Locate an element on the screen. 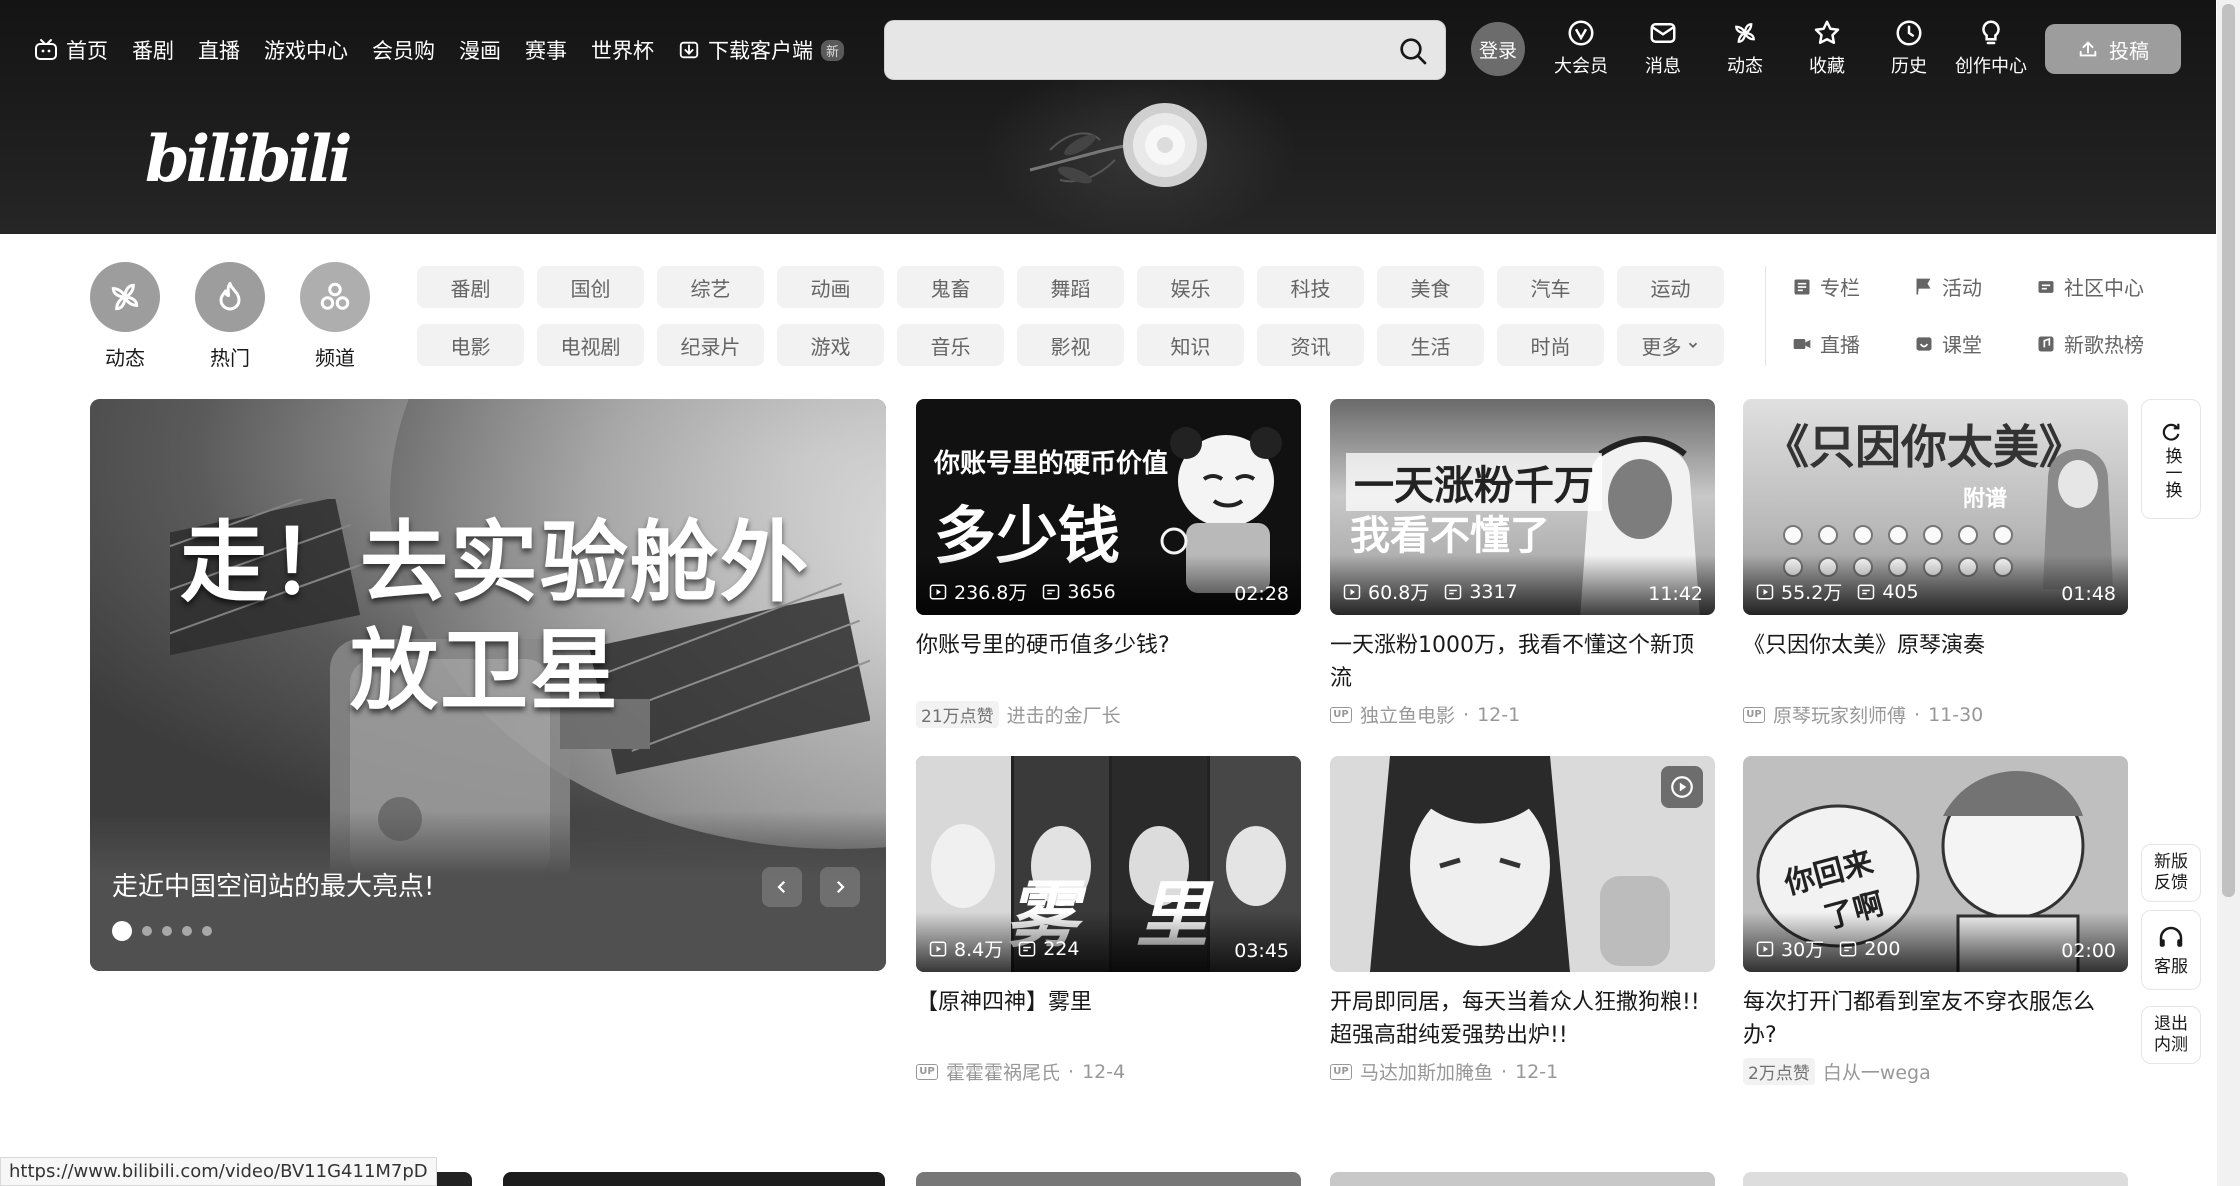 The width and height of the screenshot is (2240, 1186). video-thumbnail: 一天涨粉千万 我看不懂了 60.8万 3317 11:42 is located at coordinates (1522, 507).